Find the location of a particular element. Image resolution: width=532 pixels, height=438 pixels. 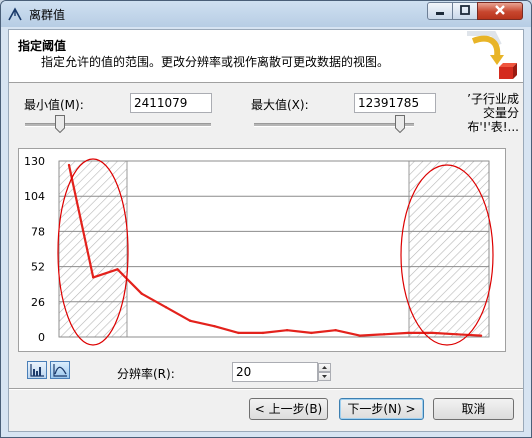

title-bar: 离群值 is located at coordinates (266, 14).